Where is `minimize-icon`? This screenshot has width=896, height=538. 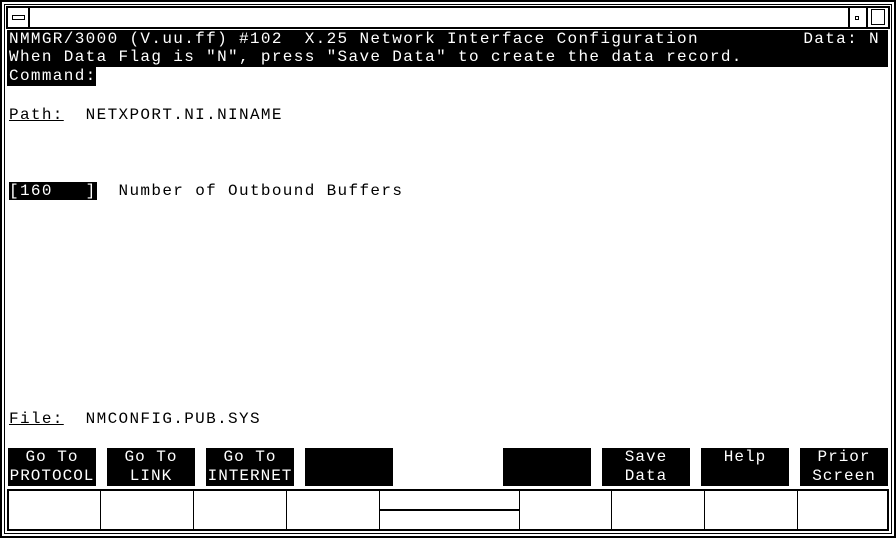 minimize-icon is located at coordinates (857, 18).